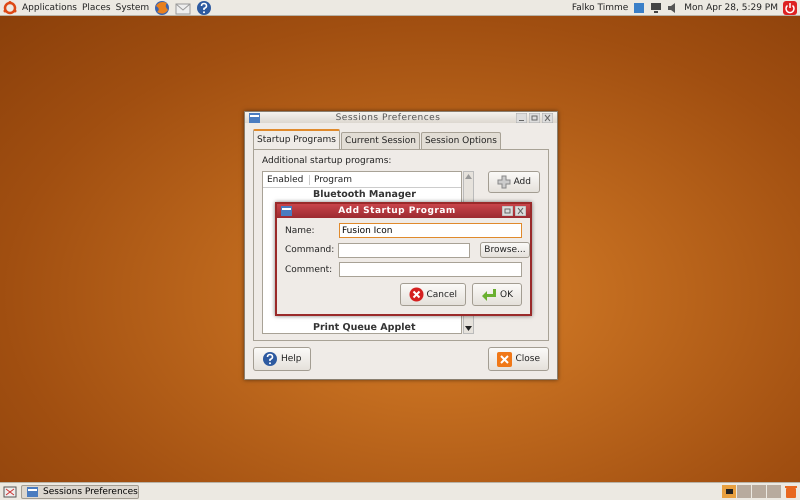 This screenshot has height=500, width=800. Describe the element at coordinates (791, 491) in the screenshot. I see `trash-icon` at that location.